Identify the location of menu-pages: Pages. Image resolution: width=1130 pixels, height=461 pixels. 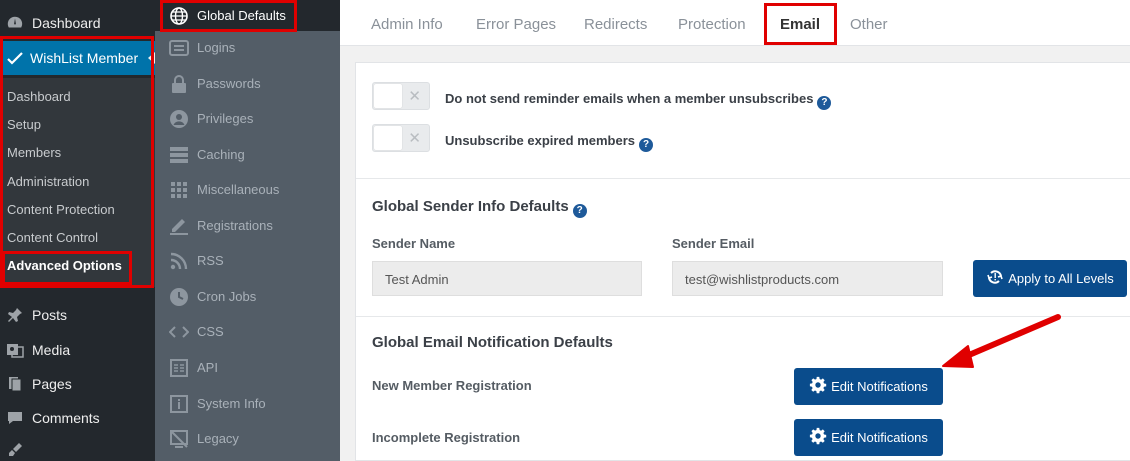
(77, 384).